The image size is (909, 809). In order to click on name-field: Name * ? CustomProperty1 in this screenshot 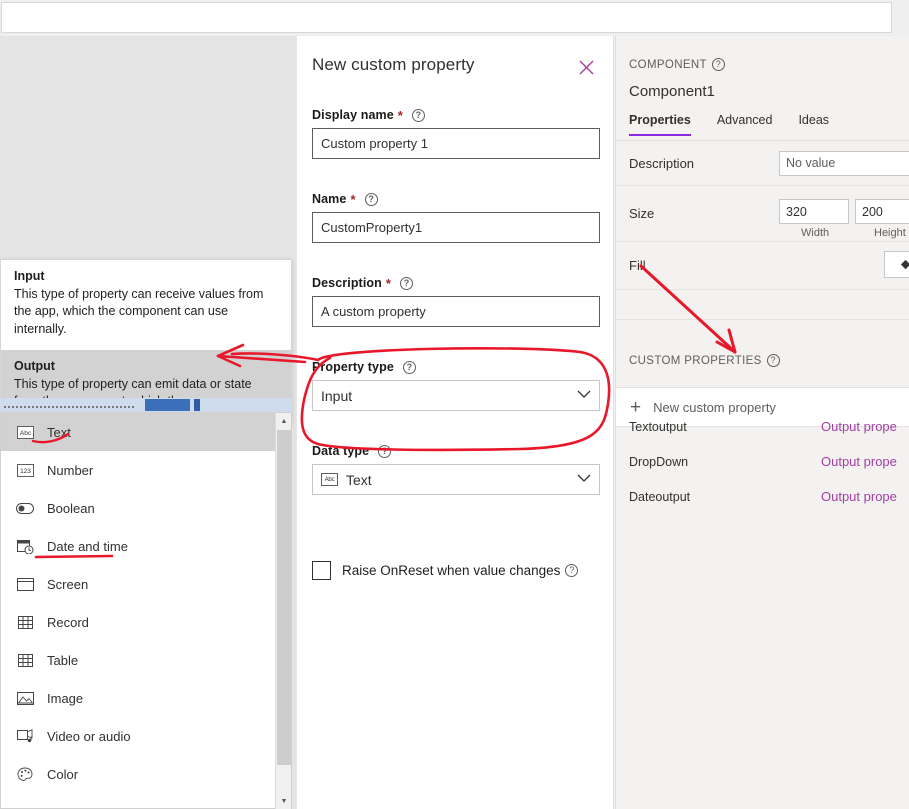, I will do `click(456, 217)`.